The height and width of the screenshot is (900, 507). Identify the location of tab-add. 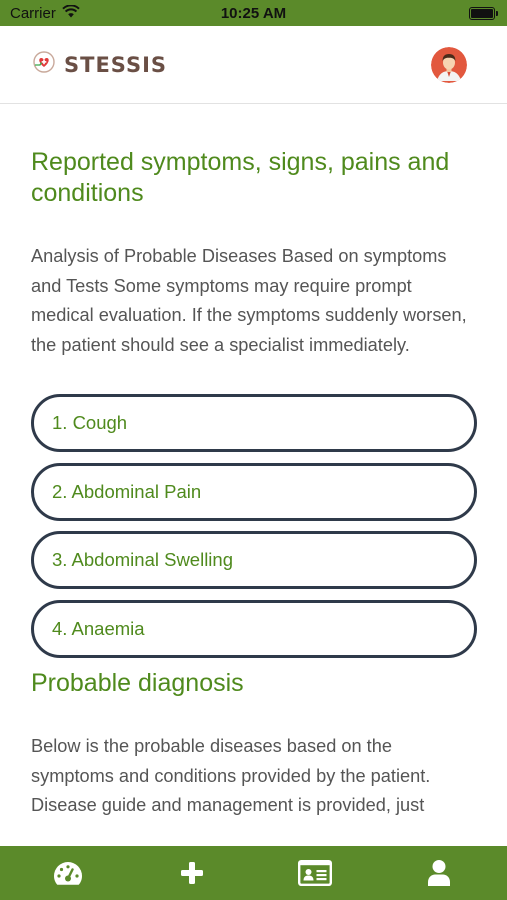
(192, 873).